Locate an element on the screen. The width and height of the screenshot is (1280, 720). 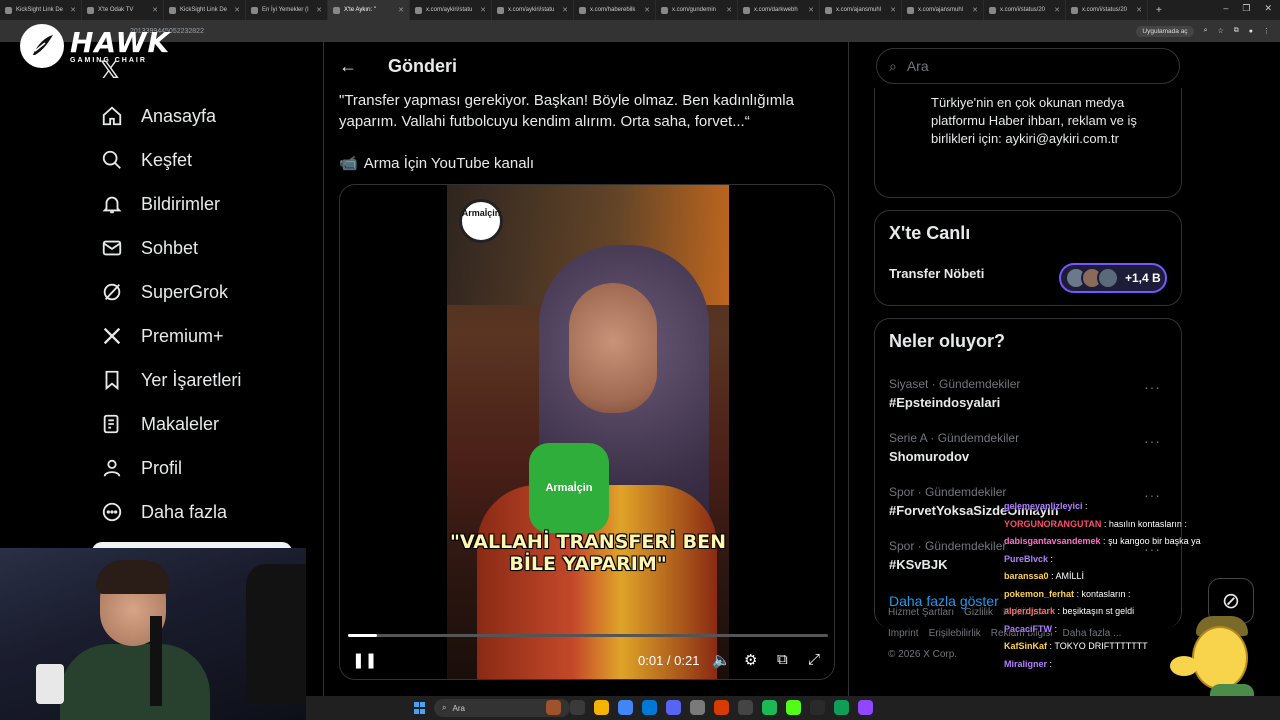
edge-icon is located at coordinates (649, 707).